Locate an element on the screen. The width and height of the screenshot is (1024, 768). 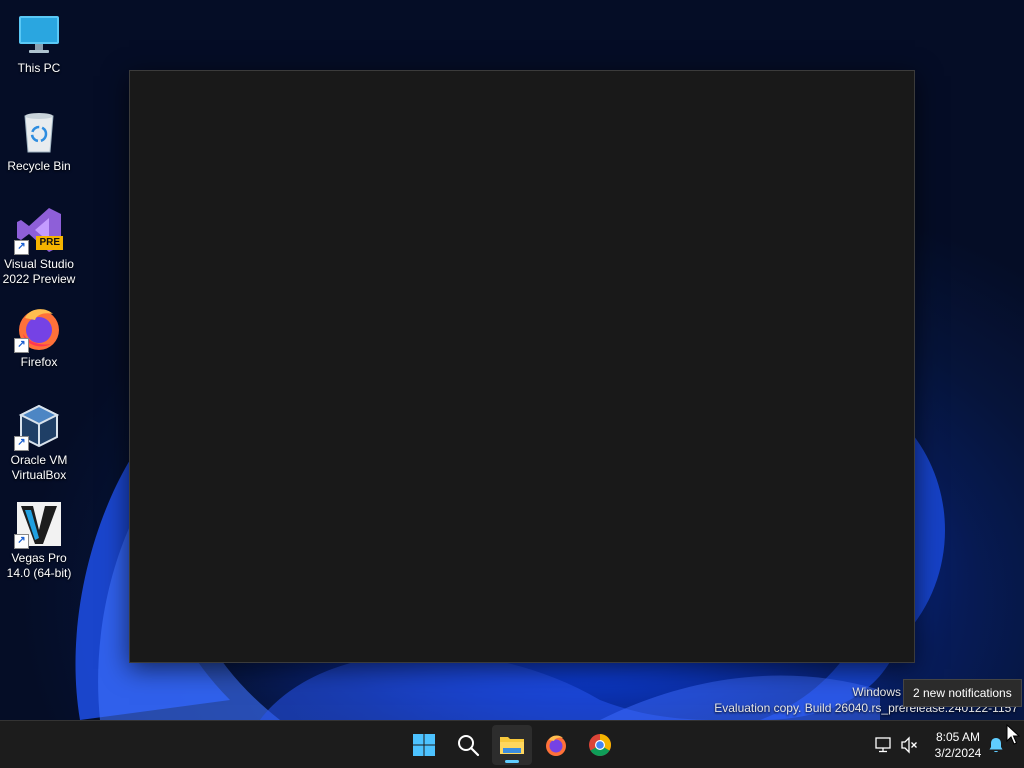
windows-start-icon is located at coordinates (424, 745).